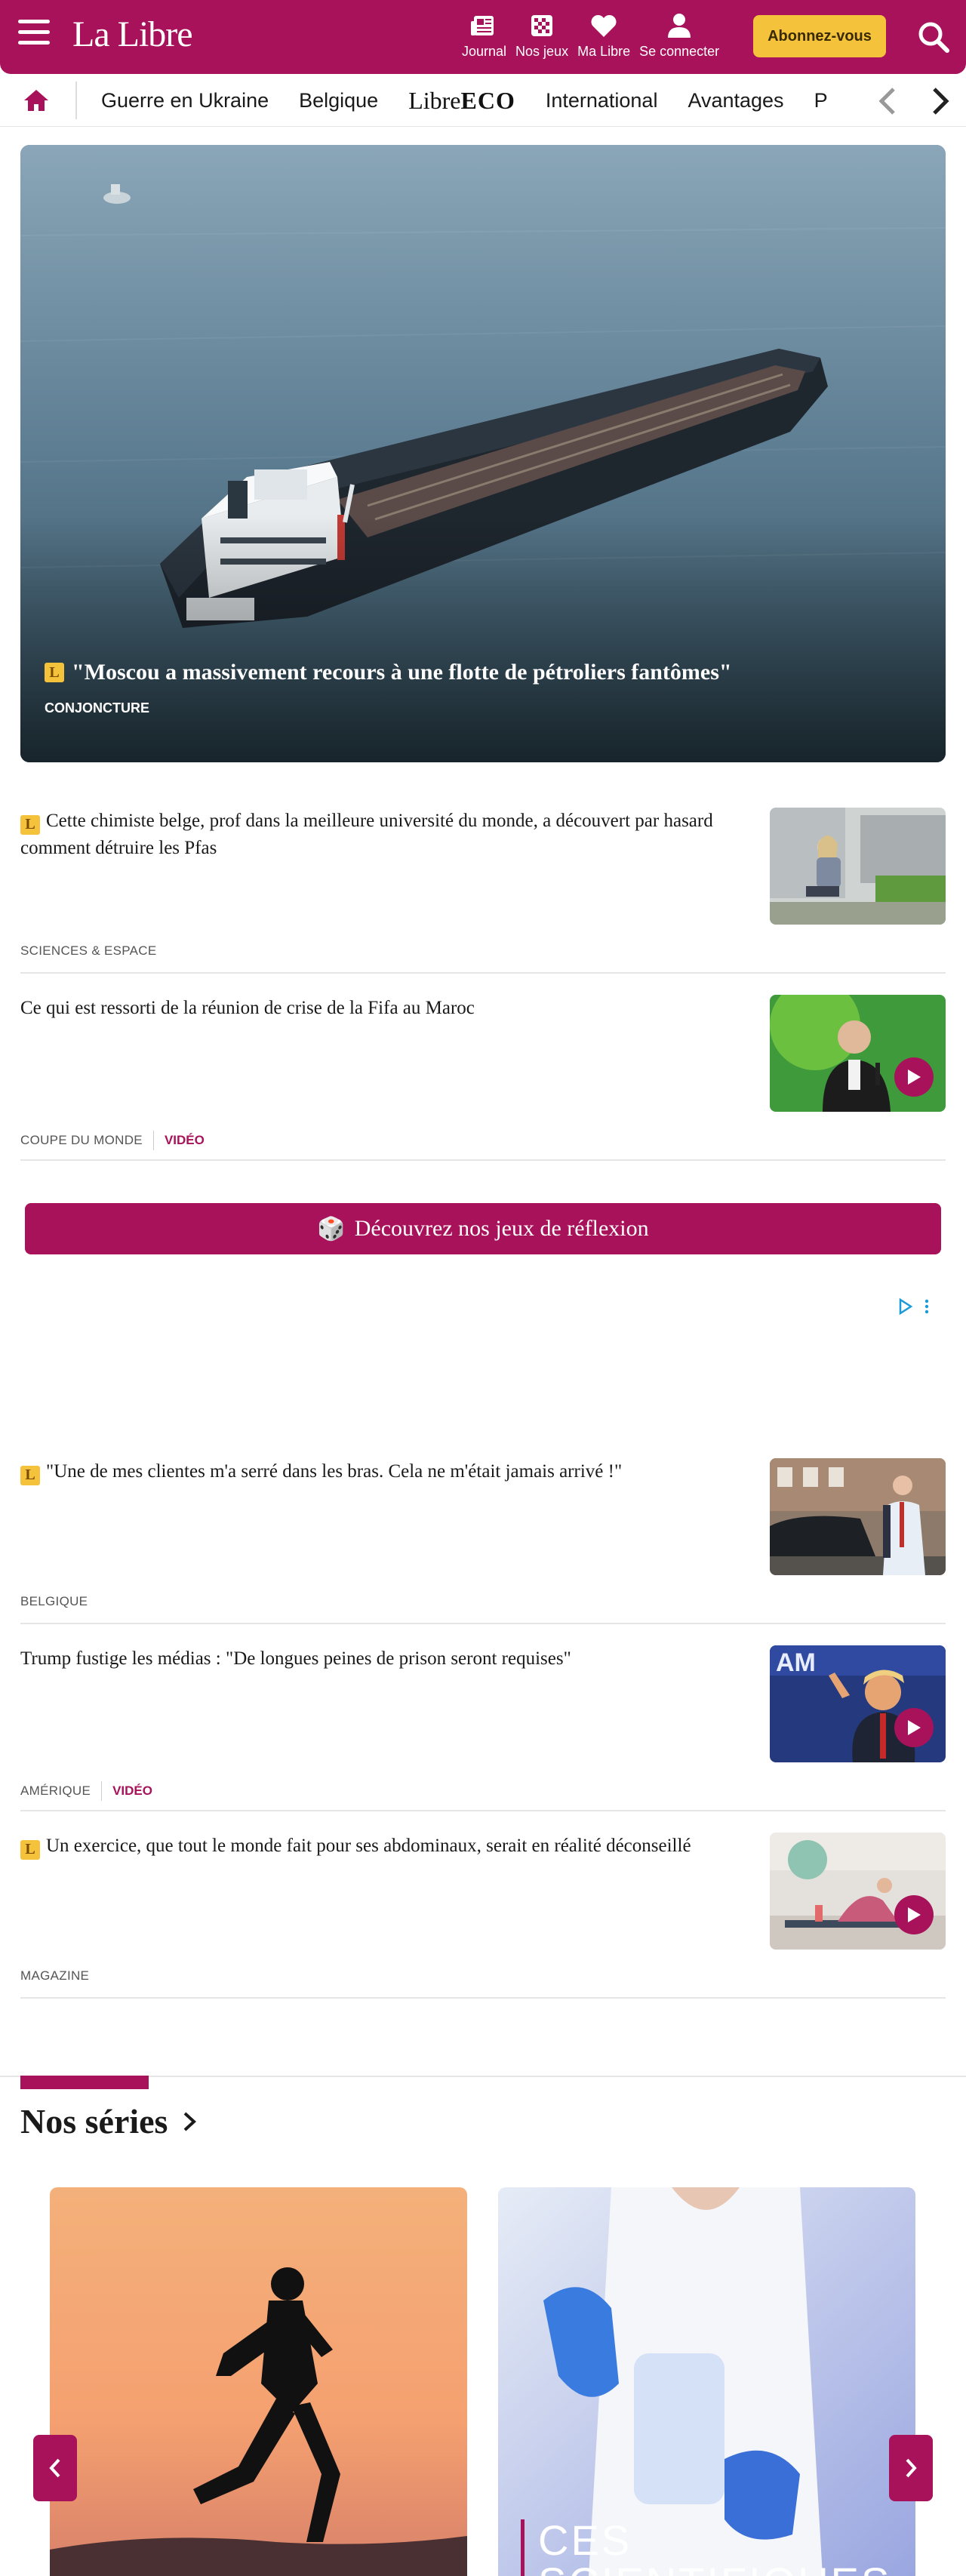 This screenshot has height=2576, width=966. What do you see at coordinates (84, 2082) in the screenshot?
I see `section-accent-bar` at bounding box center [84, 2082].